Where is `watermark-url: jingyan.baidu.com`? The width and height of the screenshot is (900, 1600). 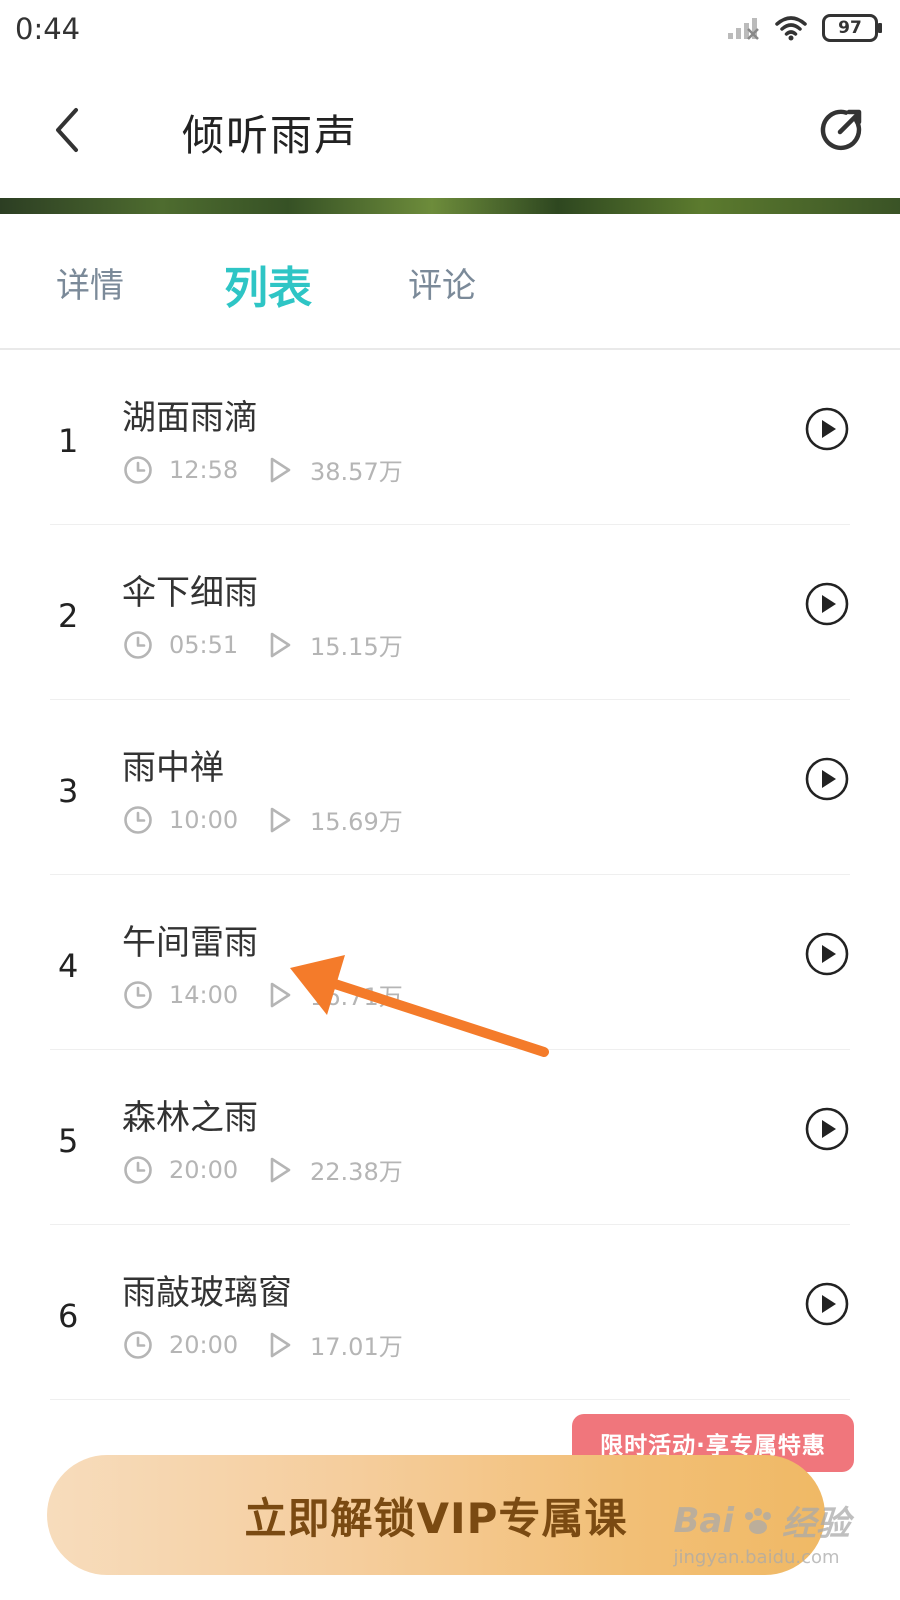
watermark-url: jingyan.baidu.com is located at coordinates (756, 1557).